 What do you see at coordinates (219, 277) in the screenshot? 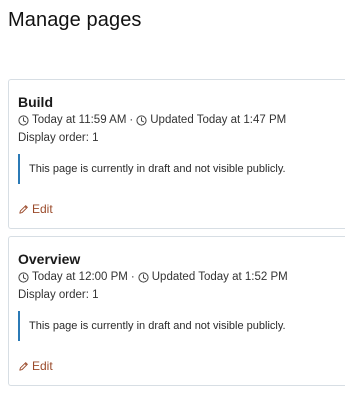
I see `updated-timestamp: Updated Today at 1:52 PM` at bounding box center [219, 277].